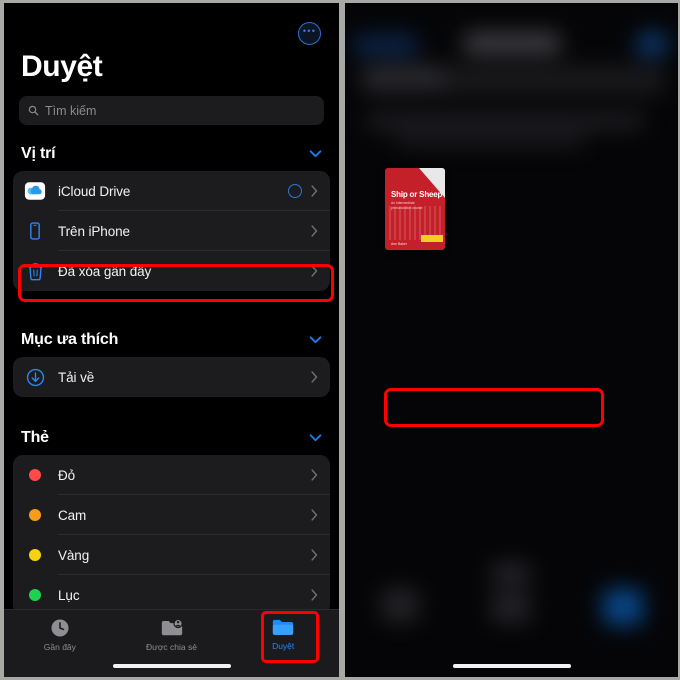 This screenshot has width=680, height=680. What do you see at coordinates (94, 191) in the screenshot?
I see `list-item-label: iCloud Drive` at bounding box center [94, 191].